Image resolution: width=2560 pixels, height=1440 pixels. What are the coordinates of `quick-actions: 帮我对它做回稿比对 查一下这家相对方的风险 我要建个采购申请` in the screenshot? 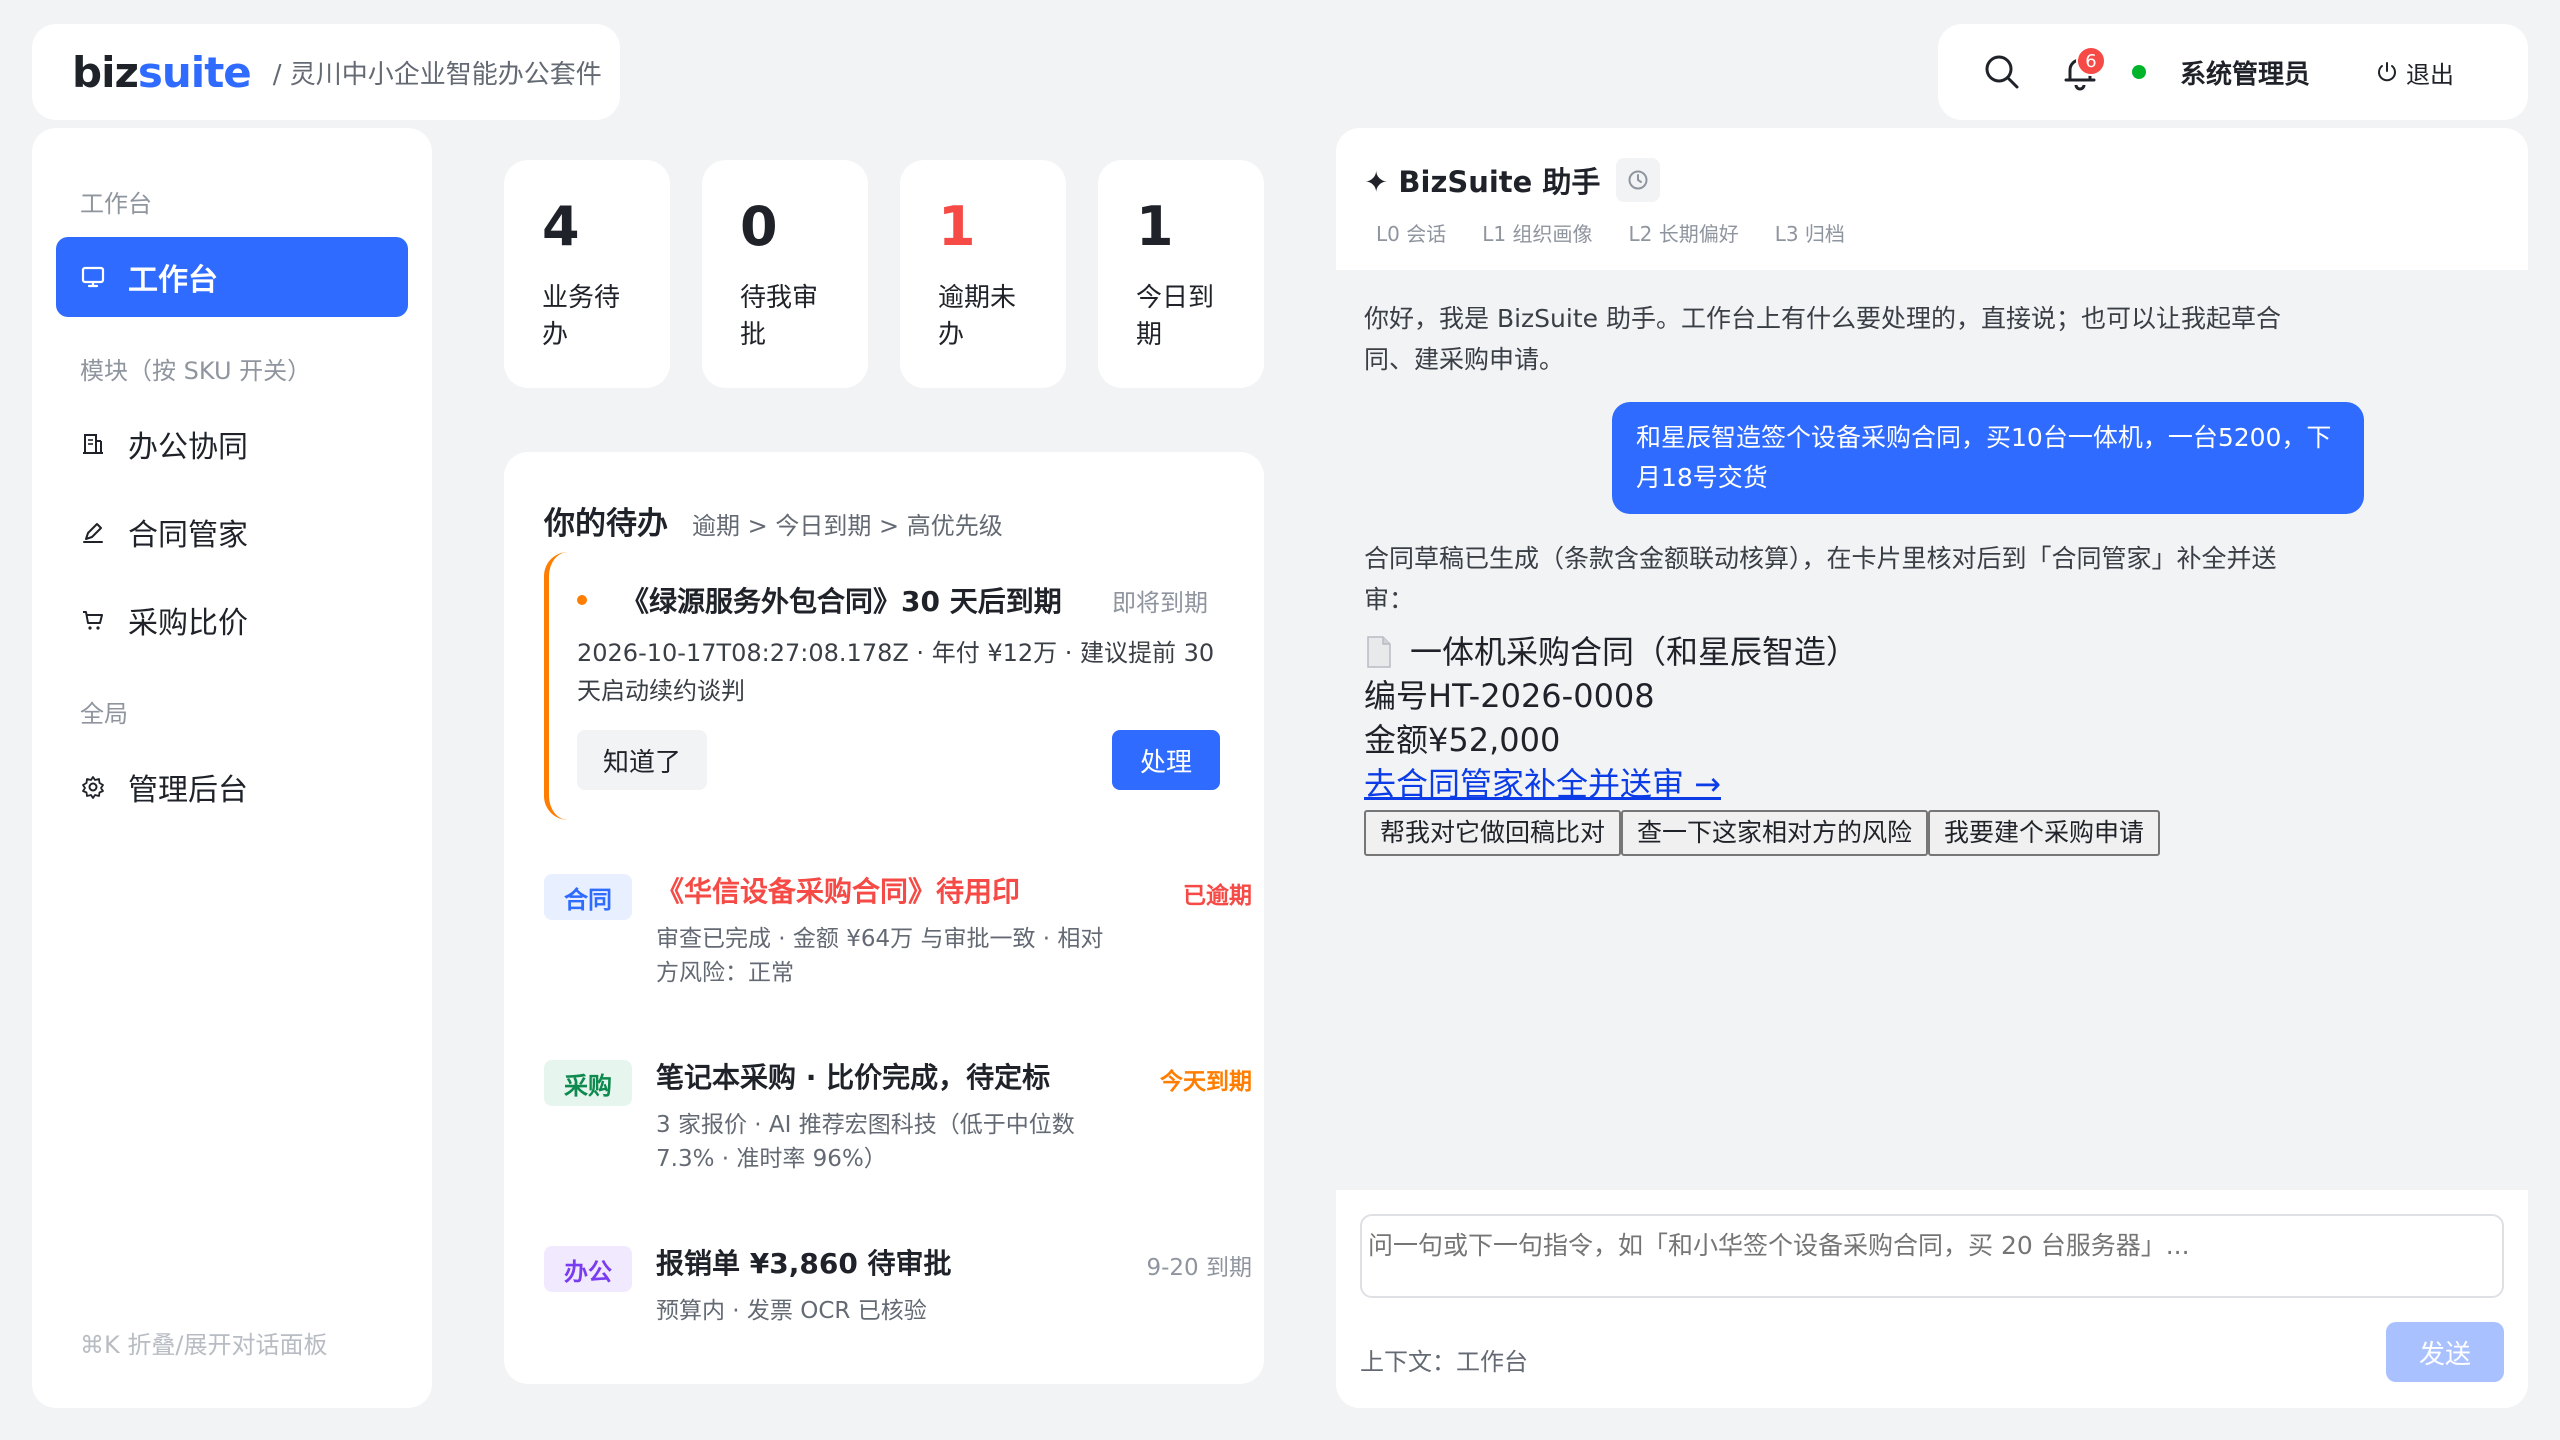 It's located at (1932, 833).